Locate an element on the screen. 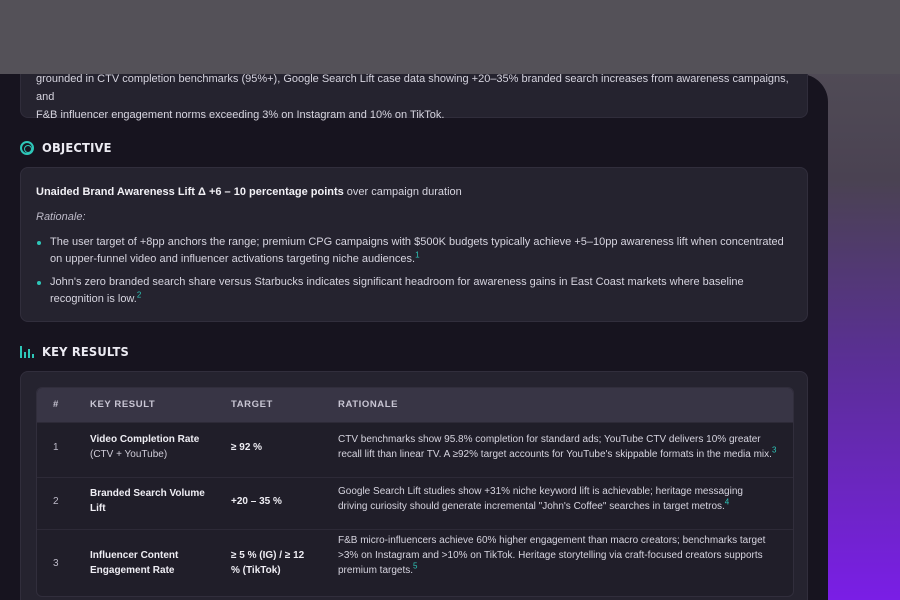 The image size is (900, 600). table-header: # KEY RESULT TARGET RATIONALE is located at coordinates (415, 405).